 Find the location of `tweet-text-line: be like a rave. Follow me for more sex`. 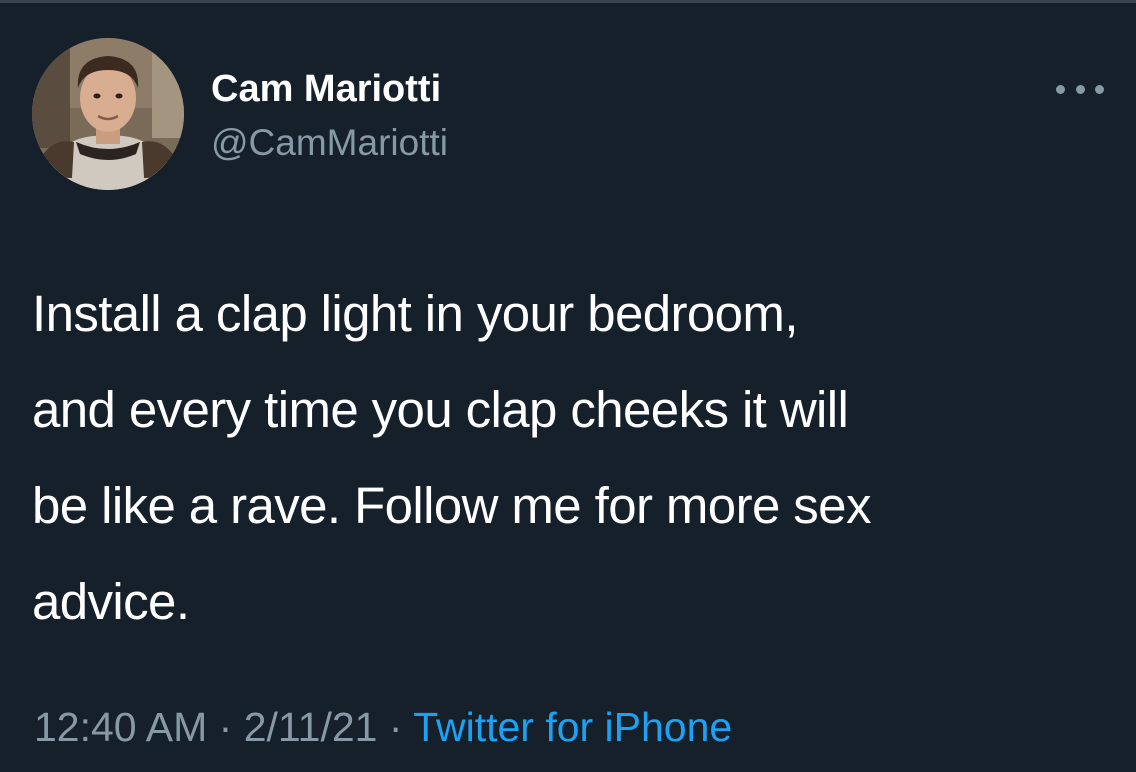

tweet-text-line: be like a rave. Follow me for more sex is located at coordinates (451, 505).